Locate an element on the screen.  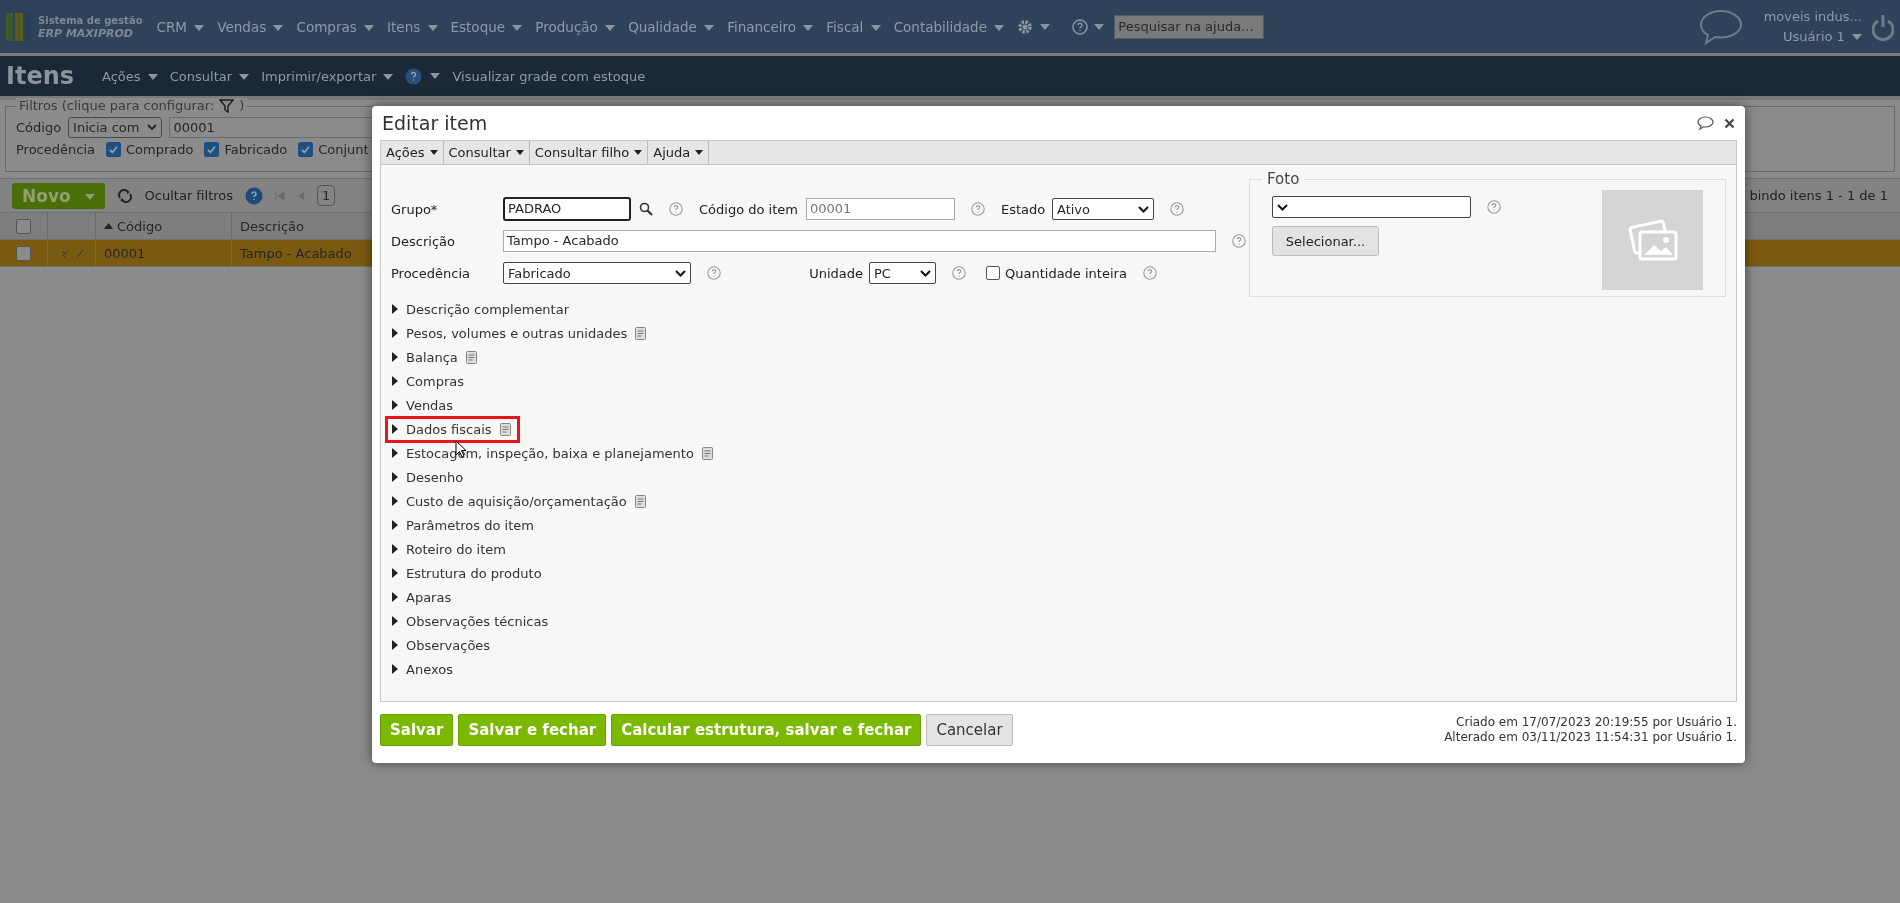
filters-legend-end: ) is located at coordinates (242, 105).